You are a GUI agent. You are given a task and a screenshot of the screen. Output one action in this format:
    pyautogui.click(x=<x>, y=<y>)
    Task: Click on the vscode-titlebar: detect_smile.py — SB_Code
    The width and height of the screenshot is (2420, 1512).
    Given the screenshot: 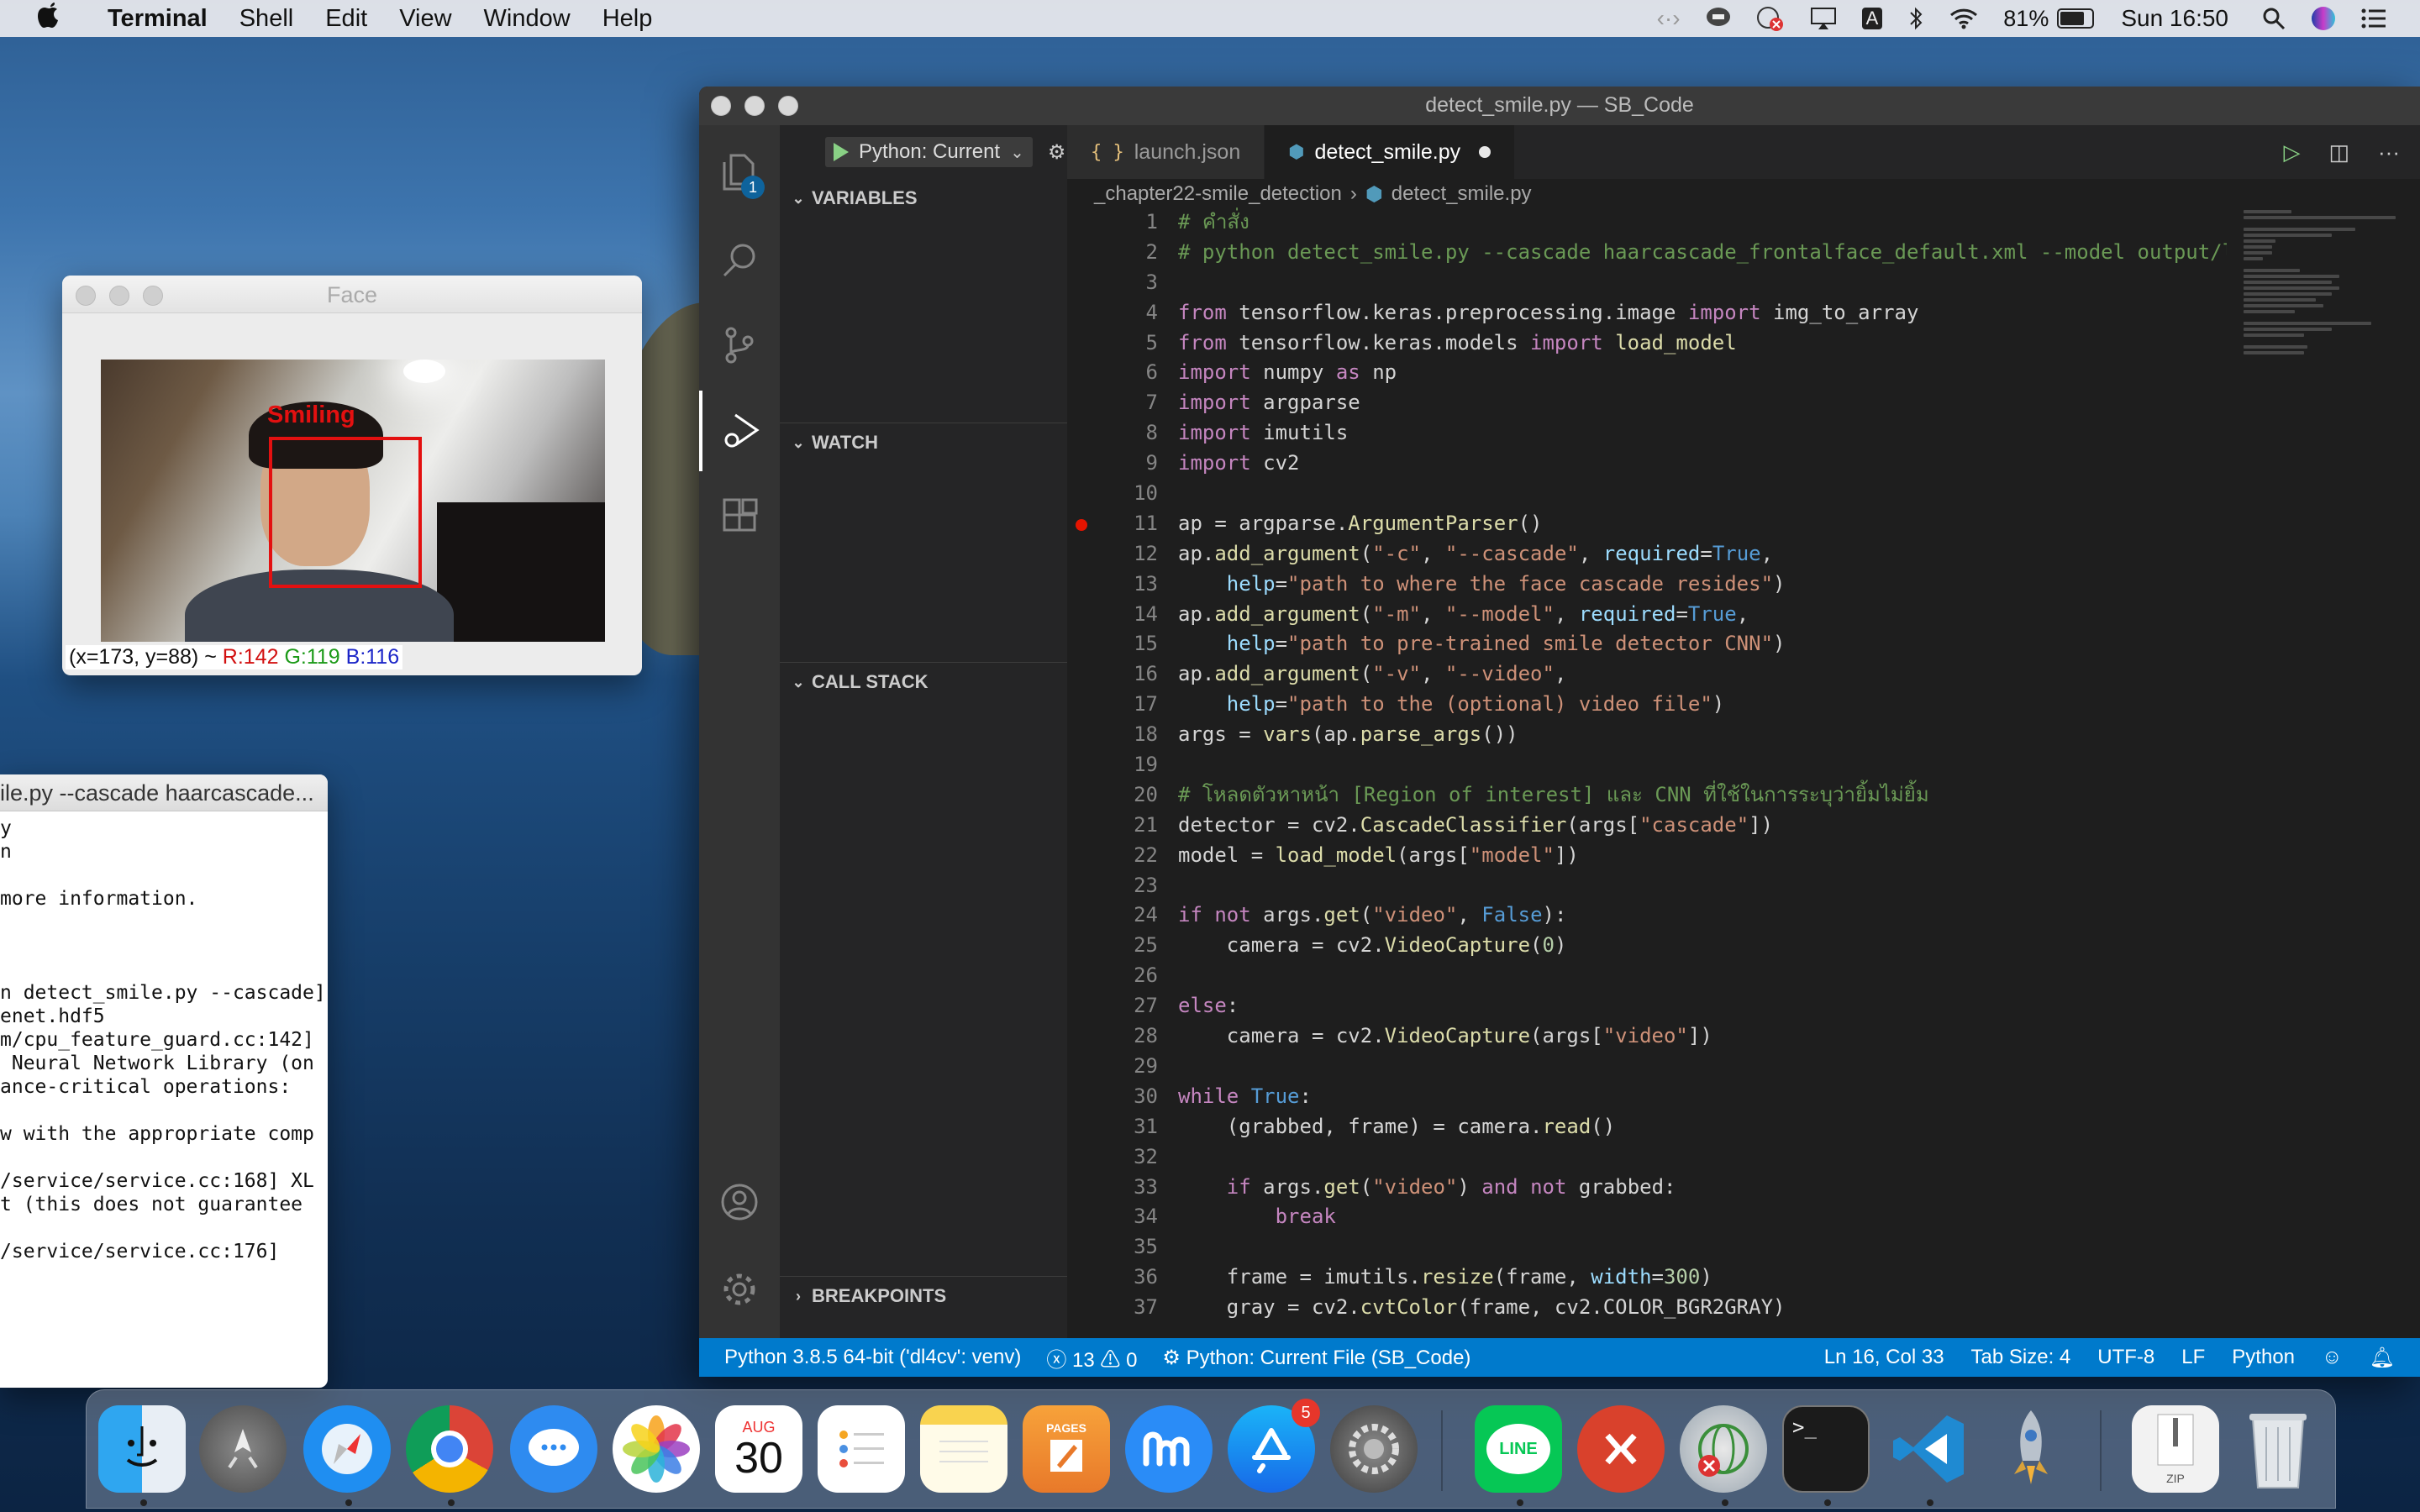 What is the action you would take?
    pyautogui.click(x=1559, y=106)
    